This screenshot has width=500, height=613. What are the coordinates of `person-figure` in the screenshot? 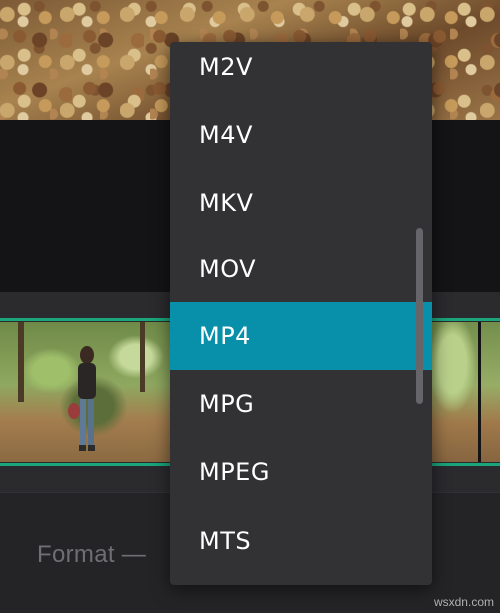 It's located at (82, 398).